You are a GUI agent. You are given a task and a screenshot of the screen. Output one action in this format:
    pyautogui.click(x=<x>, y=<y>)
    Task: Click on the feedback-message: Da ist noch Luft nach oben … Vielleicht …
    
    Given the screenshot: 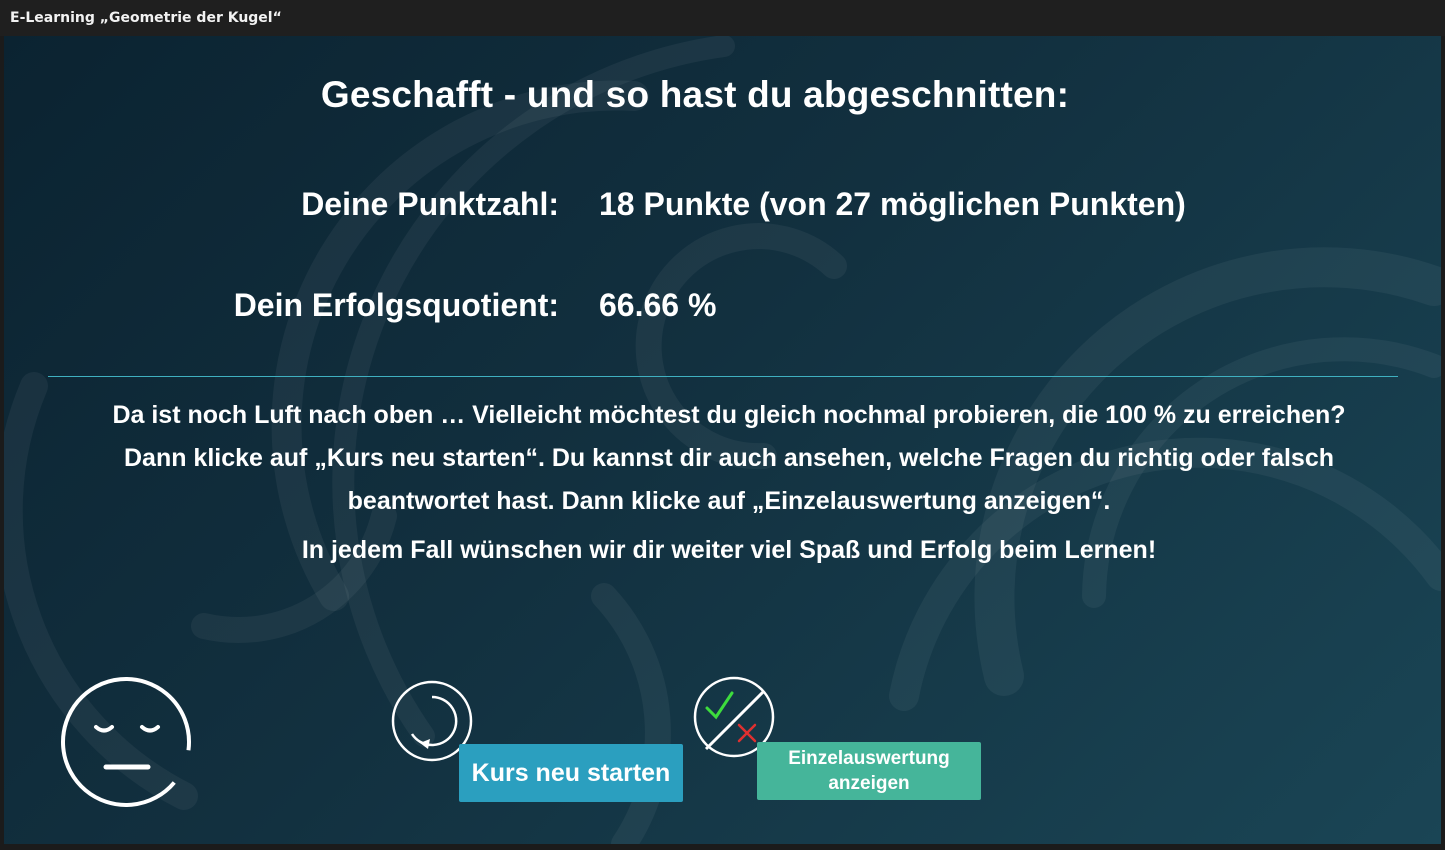 What is the action you would take?
    pyautogui.click(x=729, y=458)
    